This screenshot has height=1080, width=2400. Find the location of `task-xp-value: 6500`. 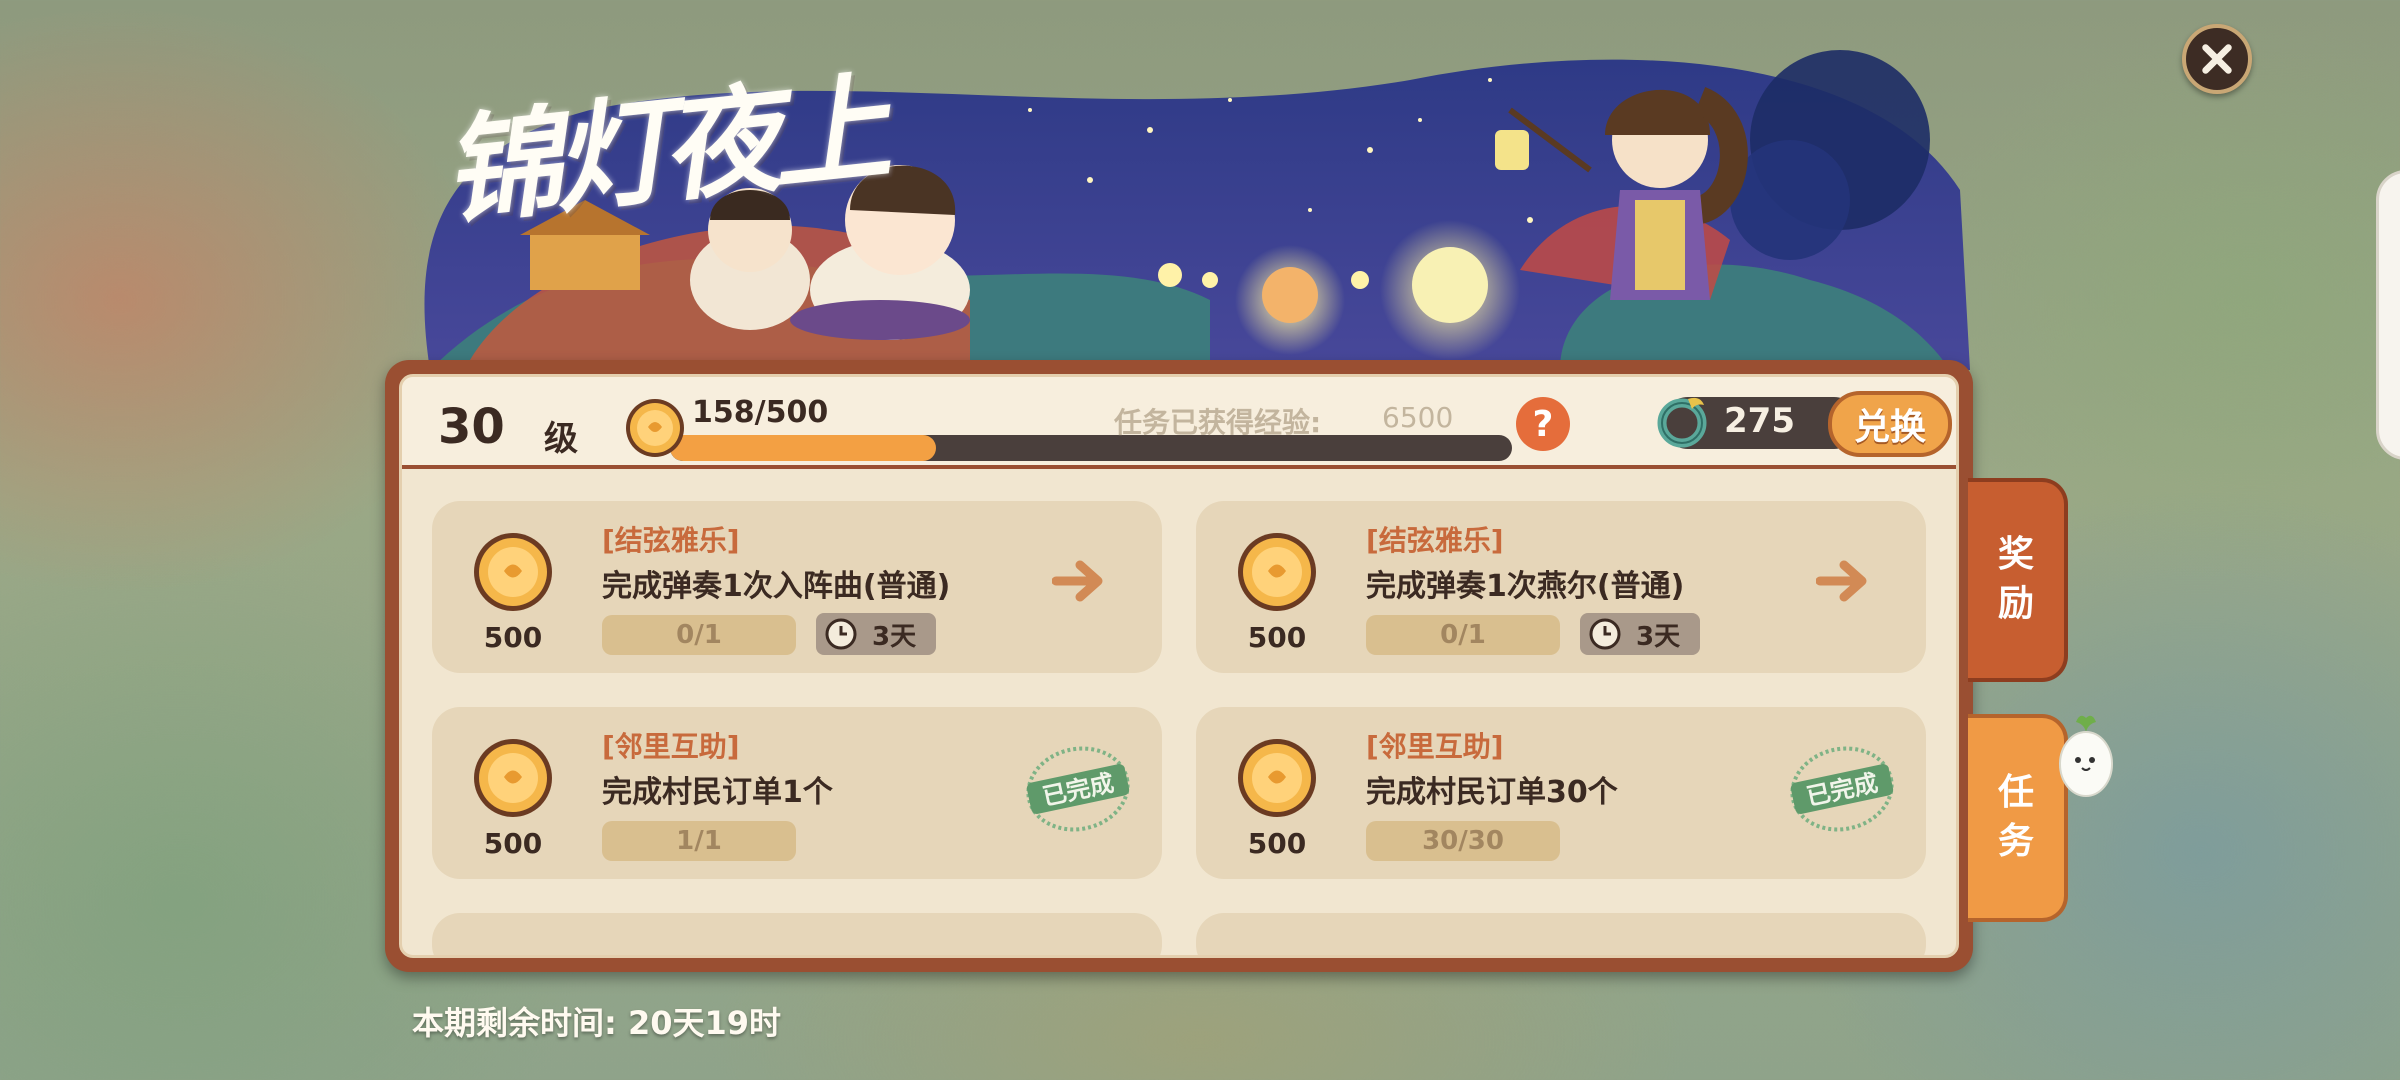

task-xp-value: 6500 is located at coordinates (1418, 417).